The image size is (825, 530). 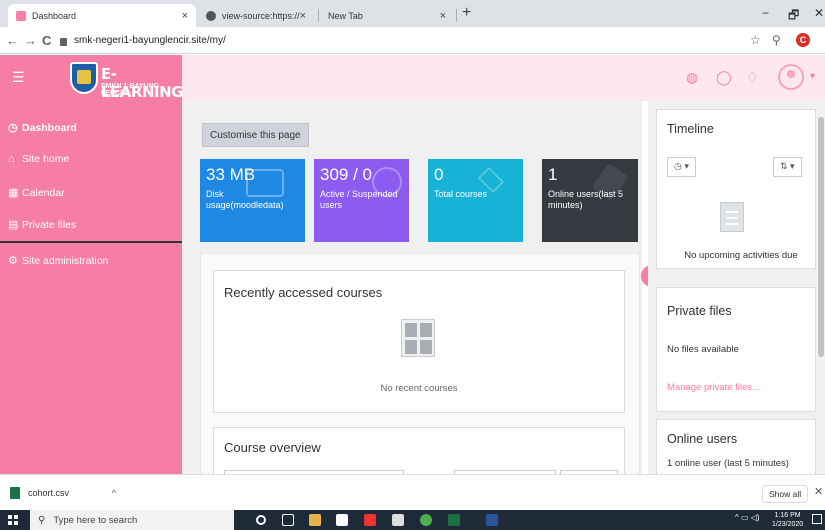 I want to click on task-view-icon, so click(x=288, y=520).